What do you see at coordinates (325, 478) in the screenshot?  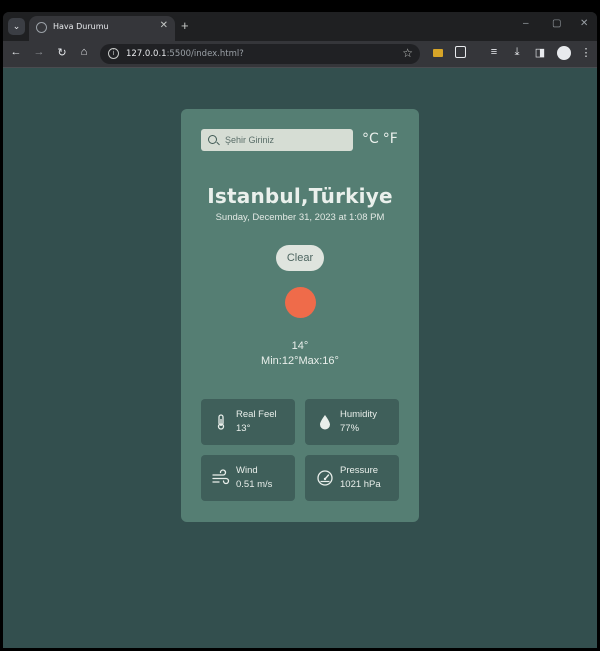 I see `gauge-icon` at bounding box center [325, 478].